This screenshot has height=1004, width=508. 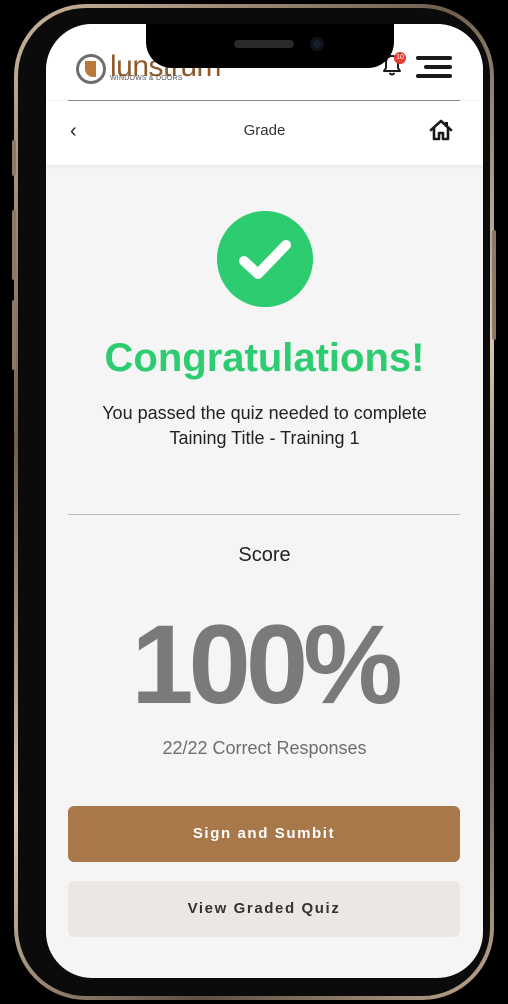 I want to click on sign-and-submit-button: Sign and Sumbit, so click(x=264, y=834).